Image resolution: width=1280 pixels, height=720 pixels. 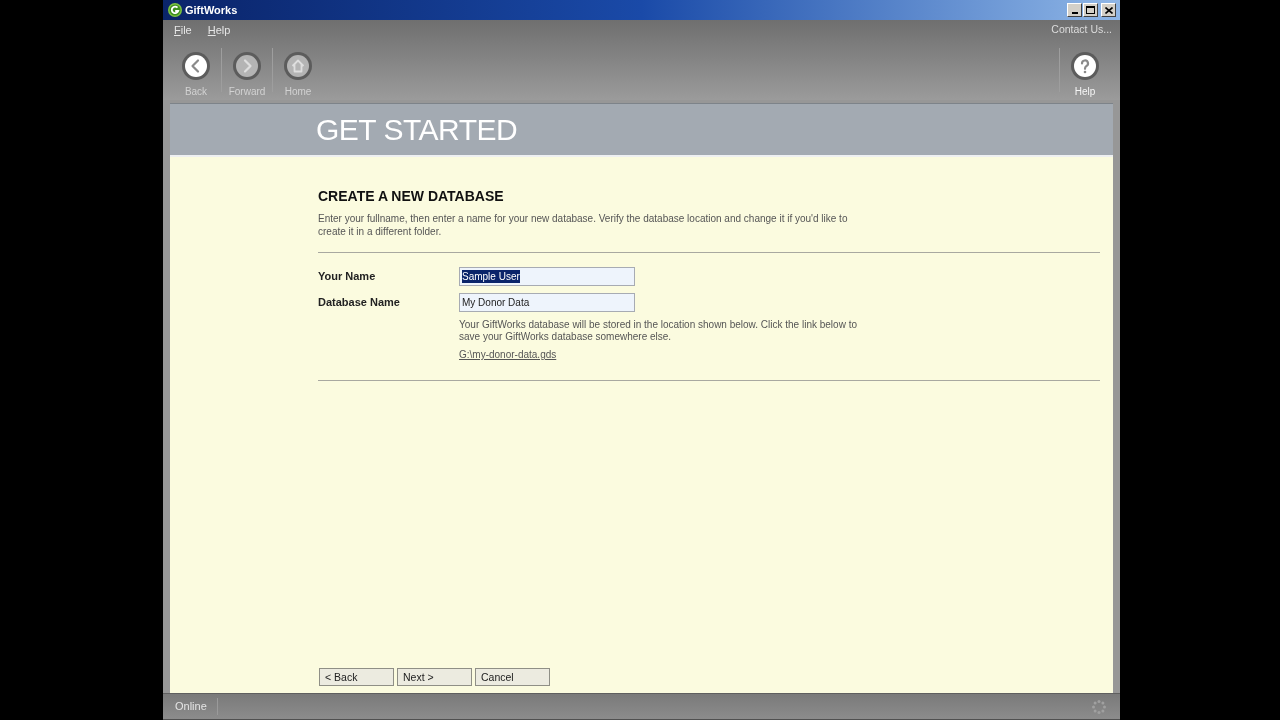 I want to click on location-link: G:\my-donor-data.gds, so click(x=508, y=355).